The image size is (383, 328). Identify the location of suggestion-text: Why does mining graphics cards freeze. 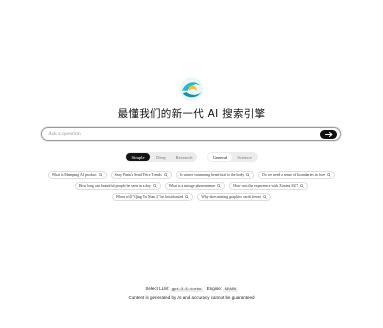
(231, 196).